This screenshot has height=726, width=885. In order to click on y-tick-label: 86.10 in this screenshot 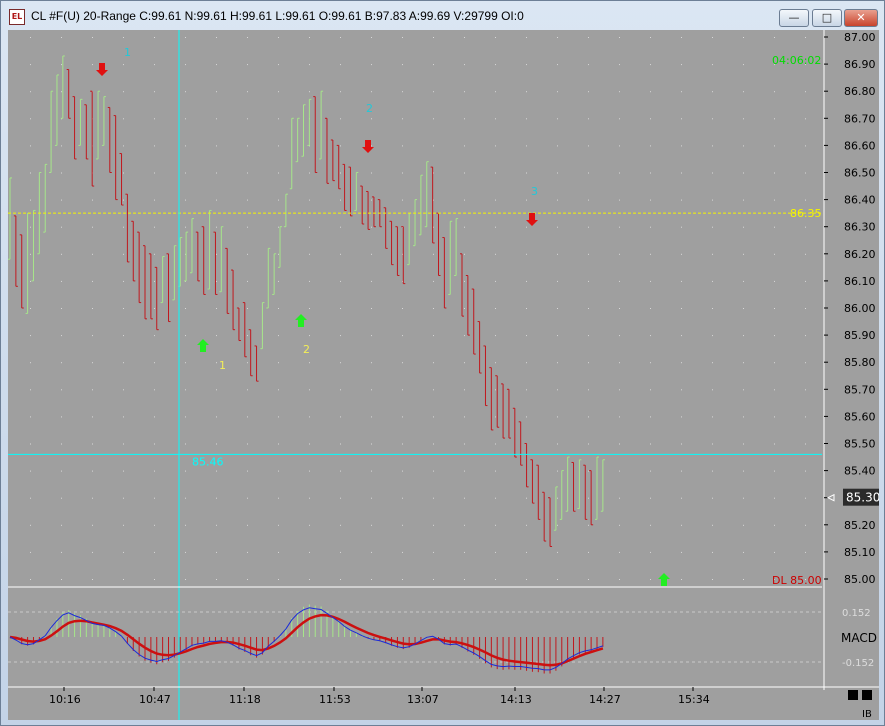, I will do `click(860, 281)`.